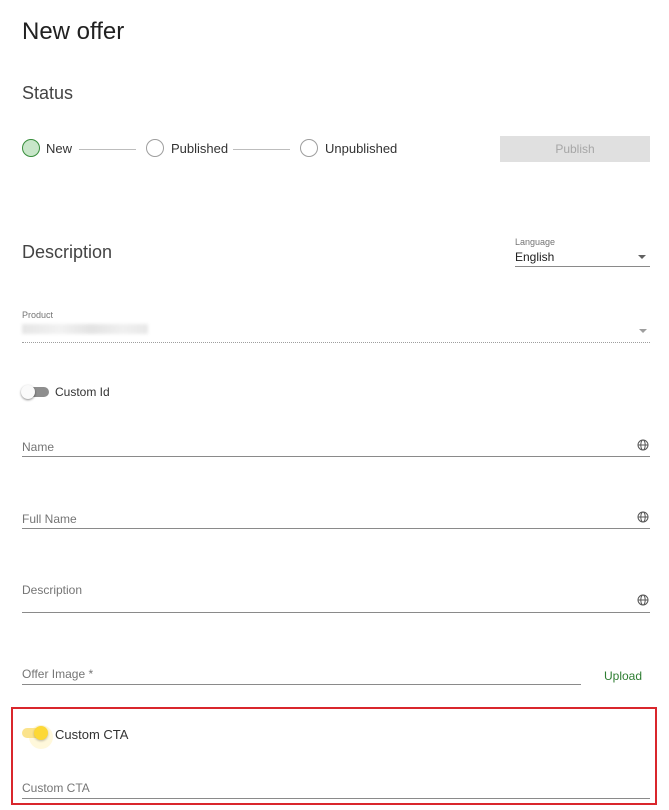 The image size is (669, 810). I want to click on full-name-placeholder: Full Name, so click(49, 519).